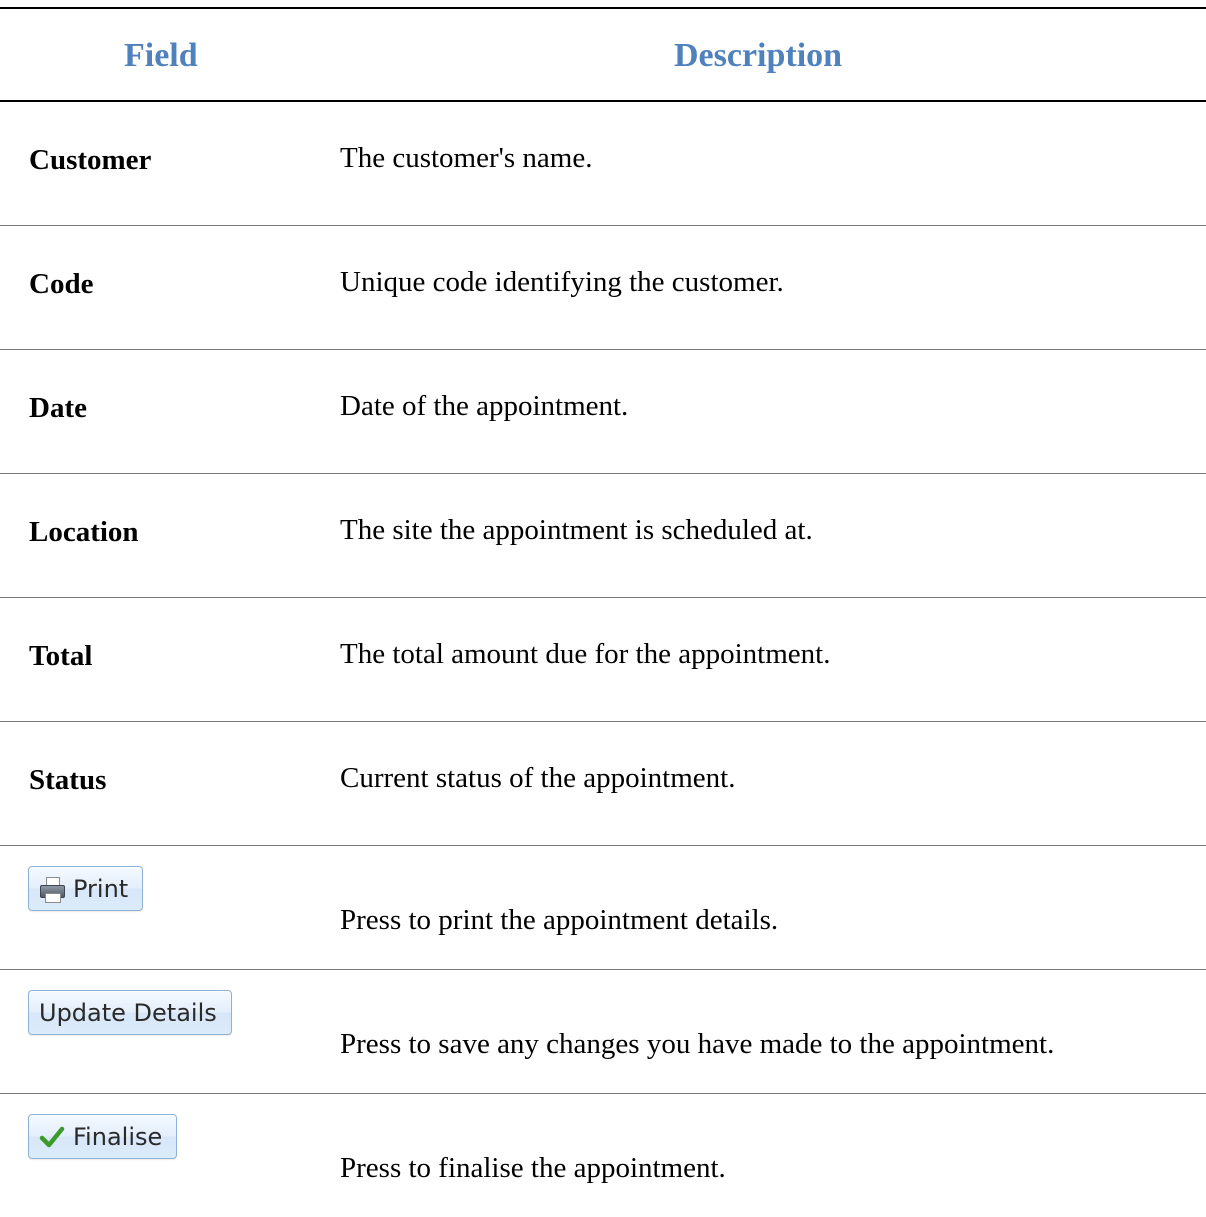 This screenshot has height=1217, width=1206. What do you see at coordinates (52, 889) in the screenshot?
I see `printer-icon` at bounding box center [52, 889].